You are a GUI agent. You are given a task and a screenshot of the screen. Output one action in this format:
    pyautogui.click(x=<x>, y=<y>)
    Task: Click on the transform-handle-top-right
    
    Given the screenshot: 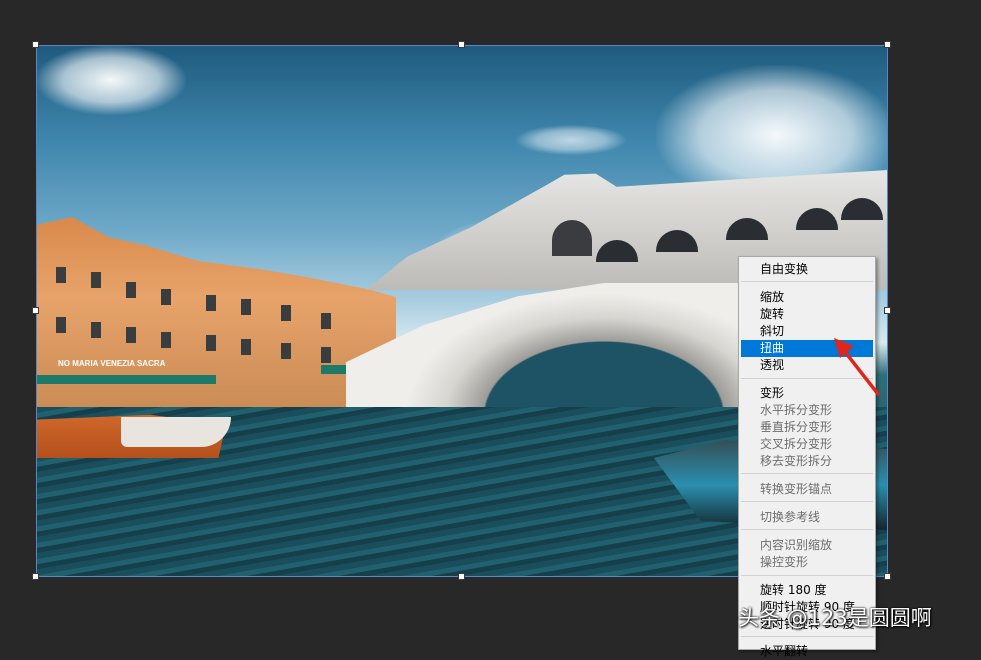 What is the action you would take?
    pyautogui.click(x=887, y=44)
    